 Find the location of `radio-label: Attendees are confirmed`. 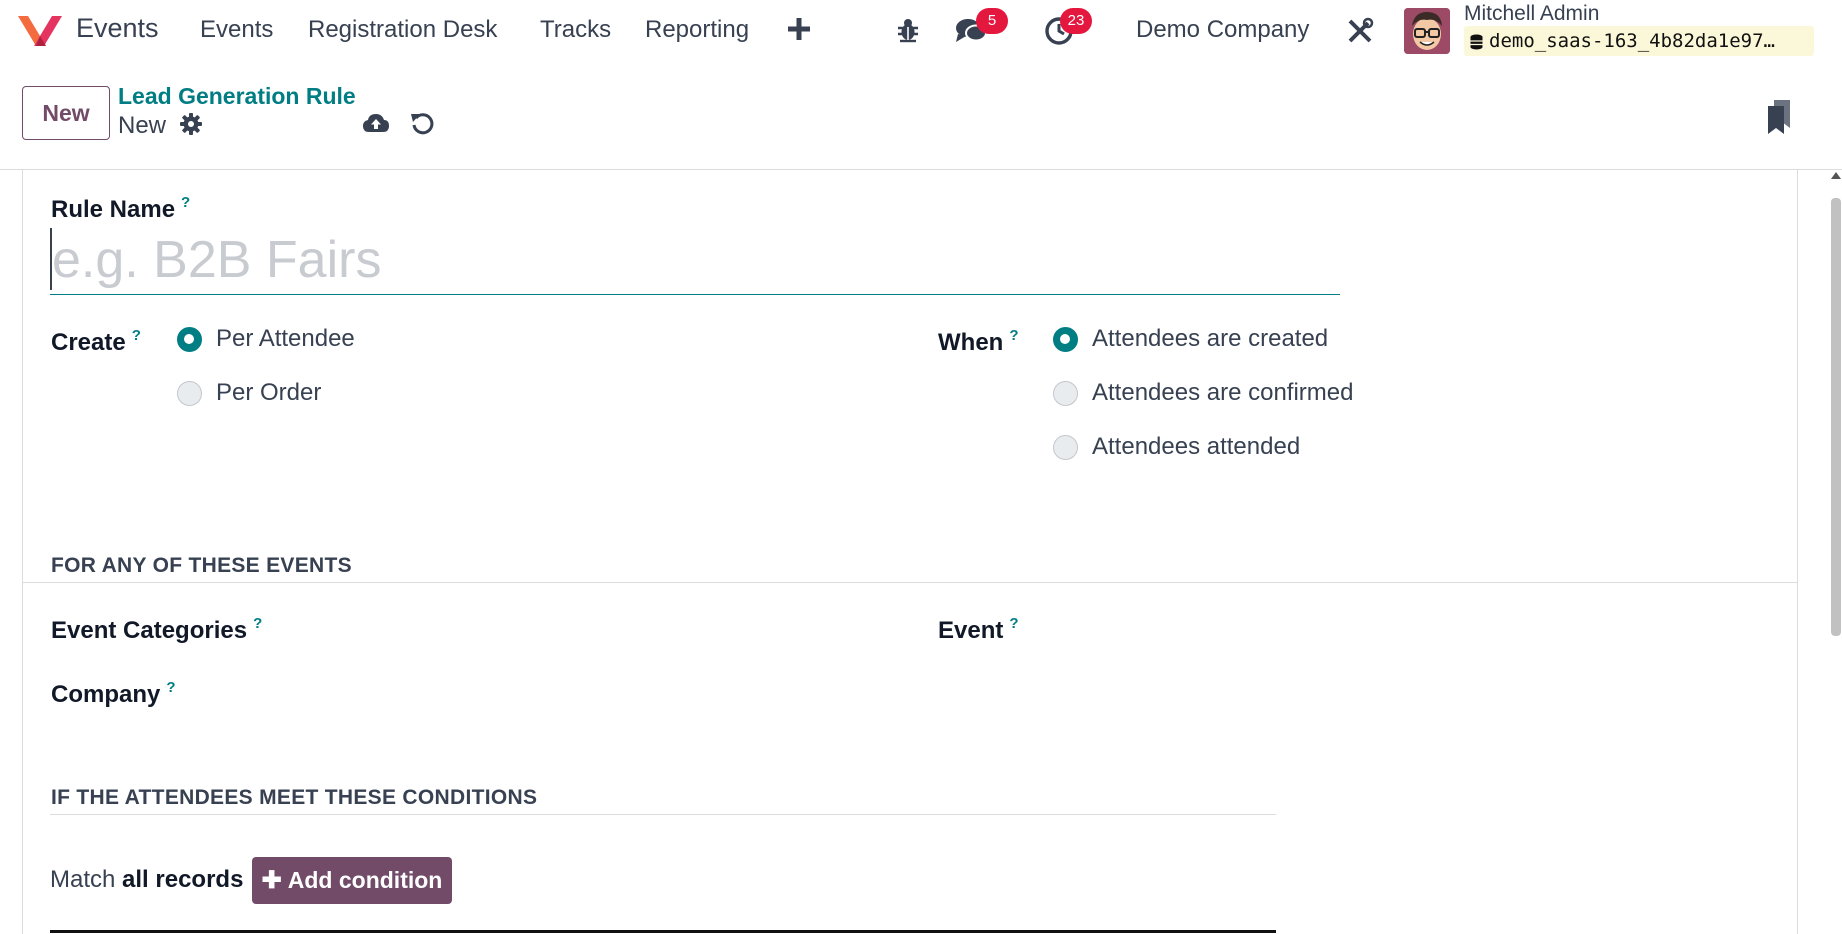

radio-label: Attendees are confirmed is located at coordinates (1223, 392).